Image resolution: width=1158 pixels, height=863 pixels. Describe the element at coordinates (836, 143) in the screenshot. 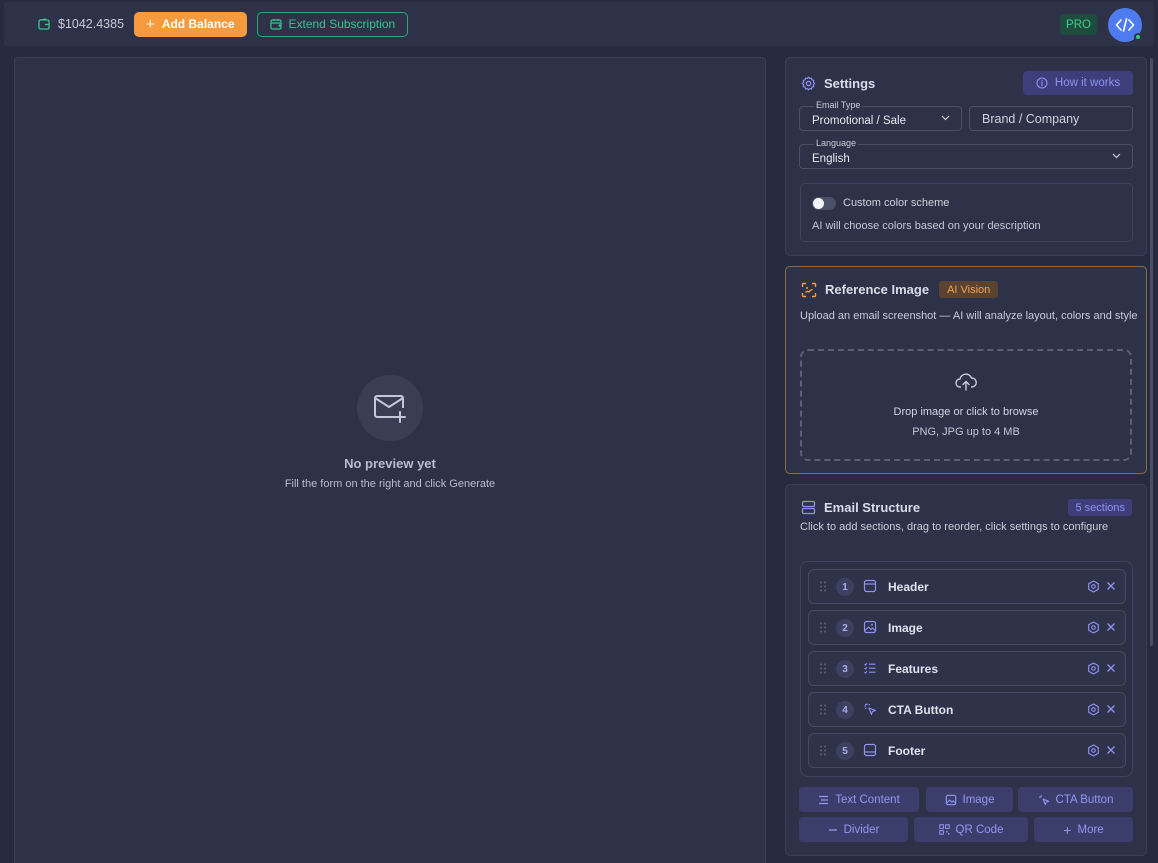

I see `language-label: Language` at that location.